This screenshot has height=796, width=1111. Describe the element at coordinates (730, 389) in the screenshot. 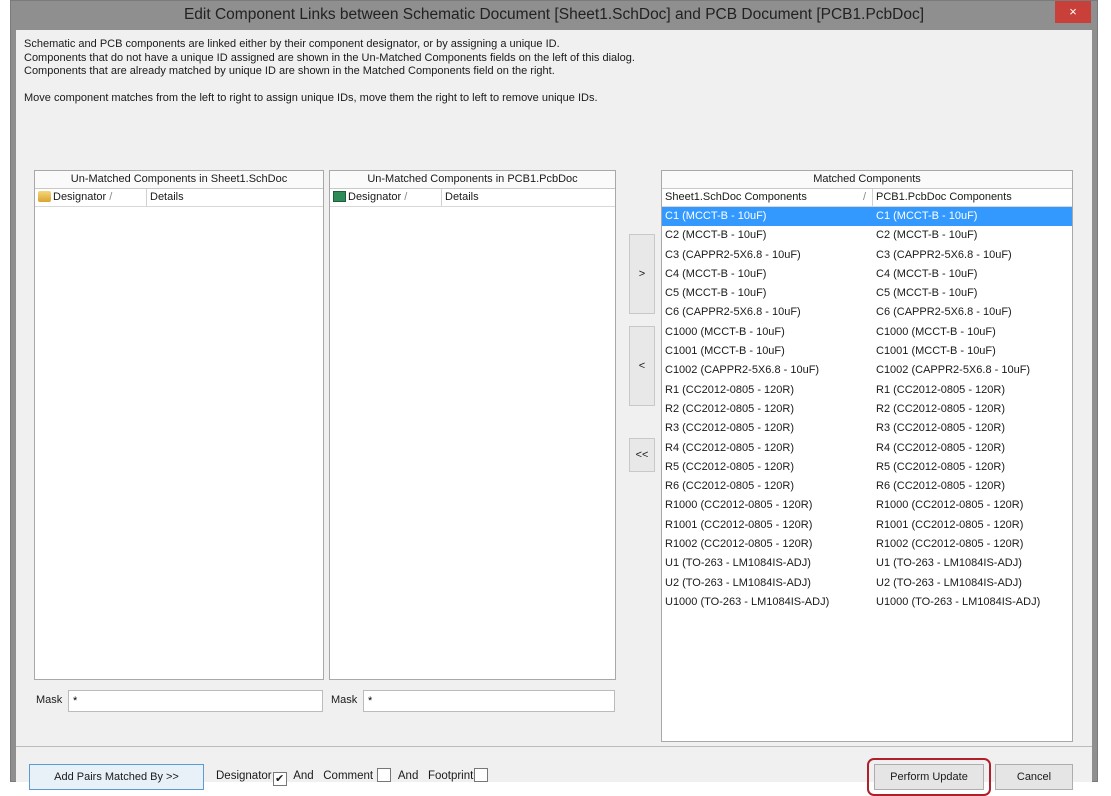

I see `sch-component-cell: R1 (CC2012-0805 - 120R)` at that location.